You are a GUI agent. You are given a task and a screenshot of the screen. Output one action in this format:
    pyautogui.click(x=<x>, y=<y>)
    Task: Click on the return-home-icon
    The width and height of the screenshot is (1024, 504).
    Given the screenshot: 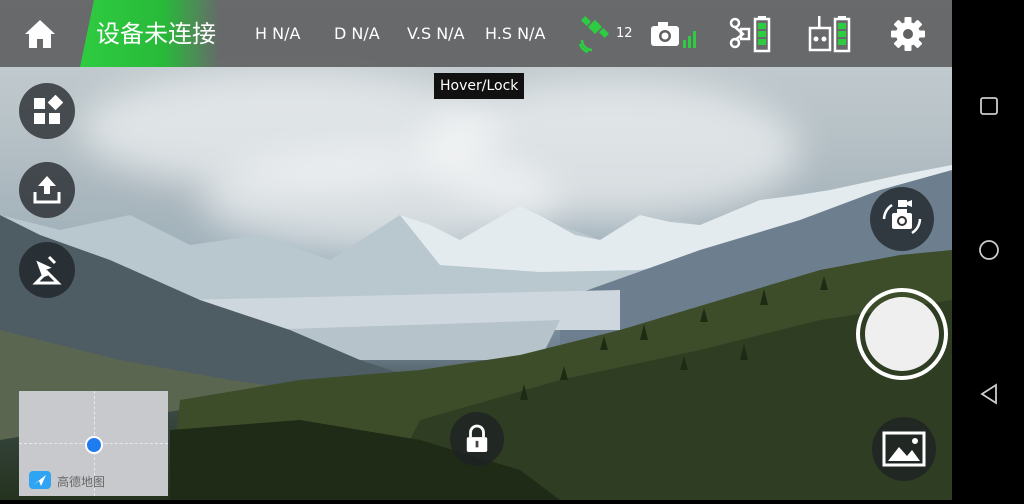 What is the action you would take?
    pyautogui.click(x=47, y=270)
    